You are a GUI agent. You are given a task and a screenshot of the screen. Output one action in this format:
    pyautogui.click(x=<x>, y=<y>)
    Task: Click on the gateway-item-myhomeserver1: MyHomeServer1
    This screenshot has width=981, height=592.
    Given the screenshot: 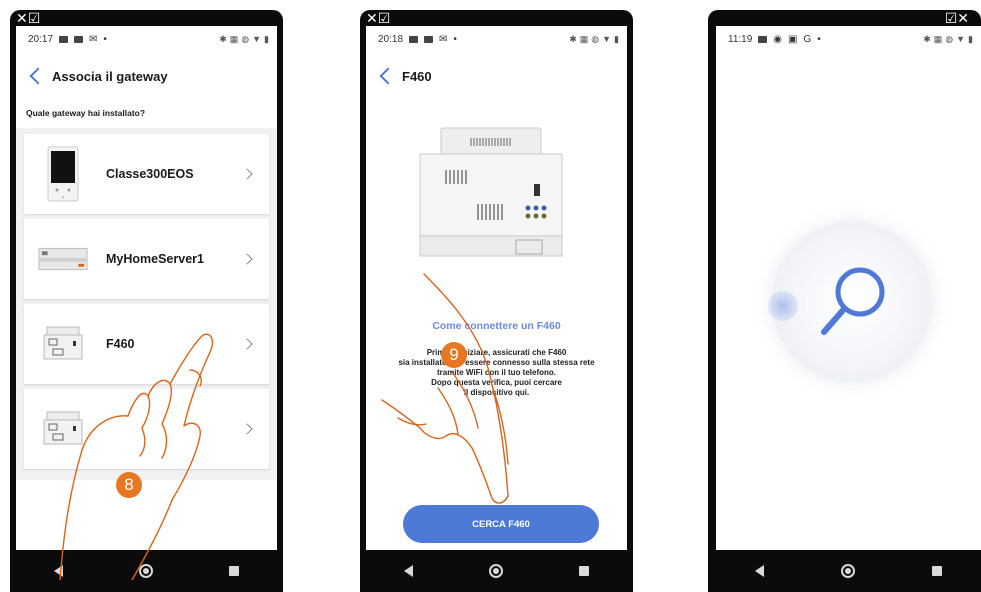 What is the action you would take?
    pyautogui.click(x=146, y=259)
    